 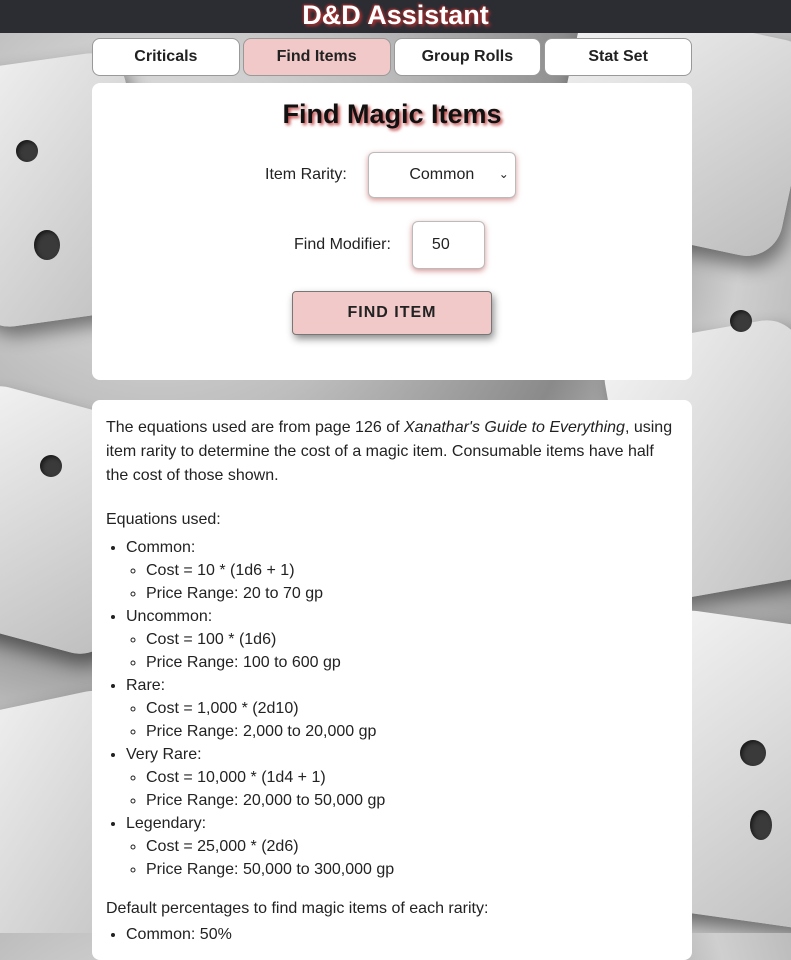 What do you see at coordinates (514, 427) in the screenshot?
I see `book-title: Xanathar's Guide to Everything` at bounding box center [514, 427].